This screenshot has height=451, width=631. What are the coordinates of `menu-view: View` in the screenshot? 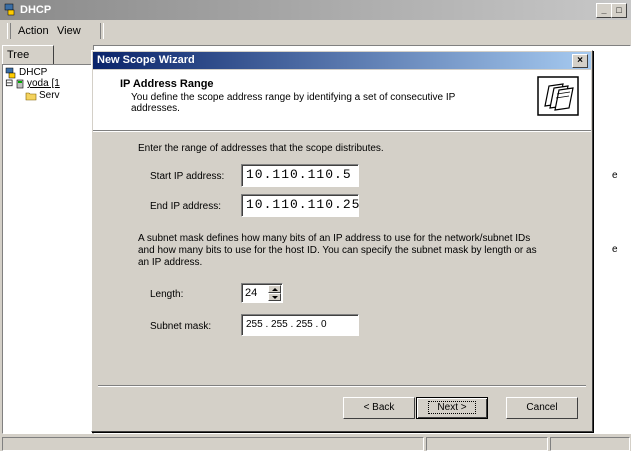 It's located at (69, 31).